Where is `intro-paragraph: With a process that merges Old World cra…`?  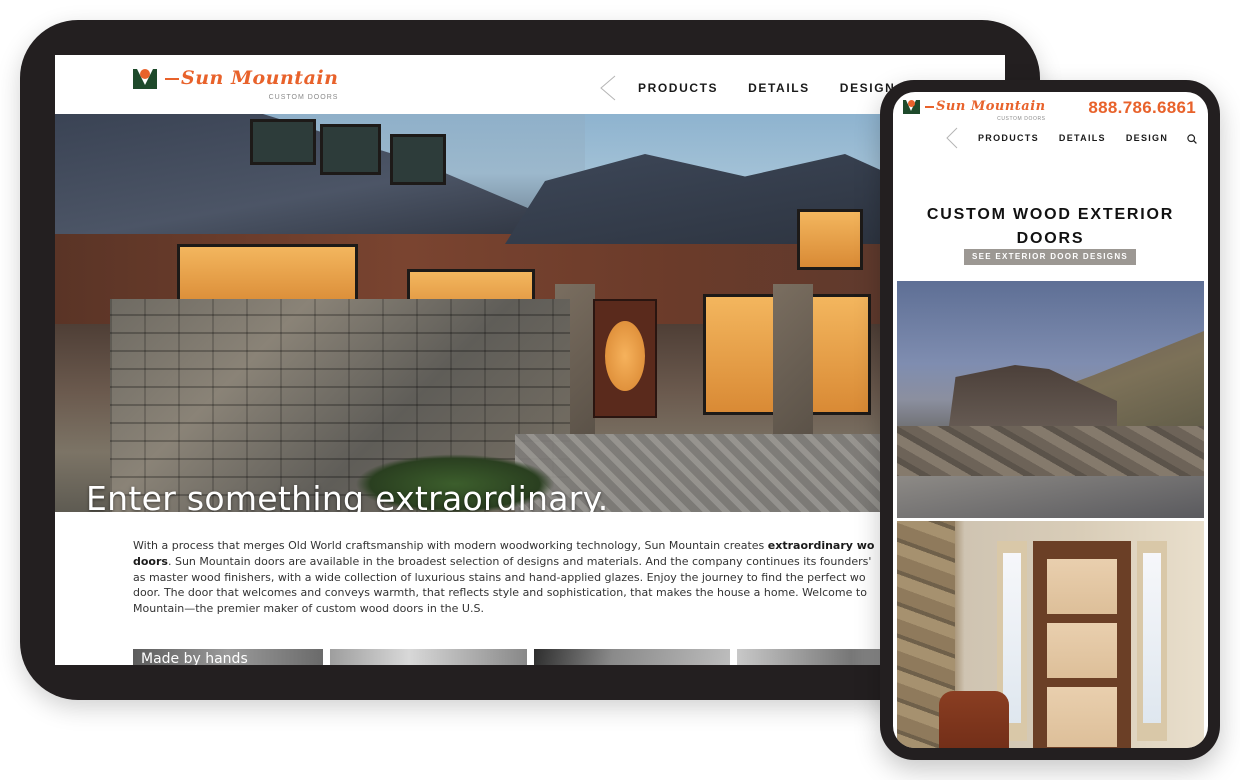
intro-paragraph: With a process that merges Old World cra… is located at coordinates (513, 577).